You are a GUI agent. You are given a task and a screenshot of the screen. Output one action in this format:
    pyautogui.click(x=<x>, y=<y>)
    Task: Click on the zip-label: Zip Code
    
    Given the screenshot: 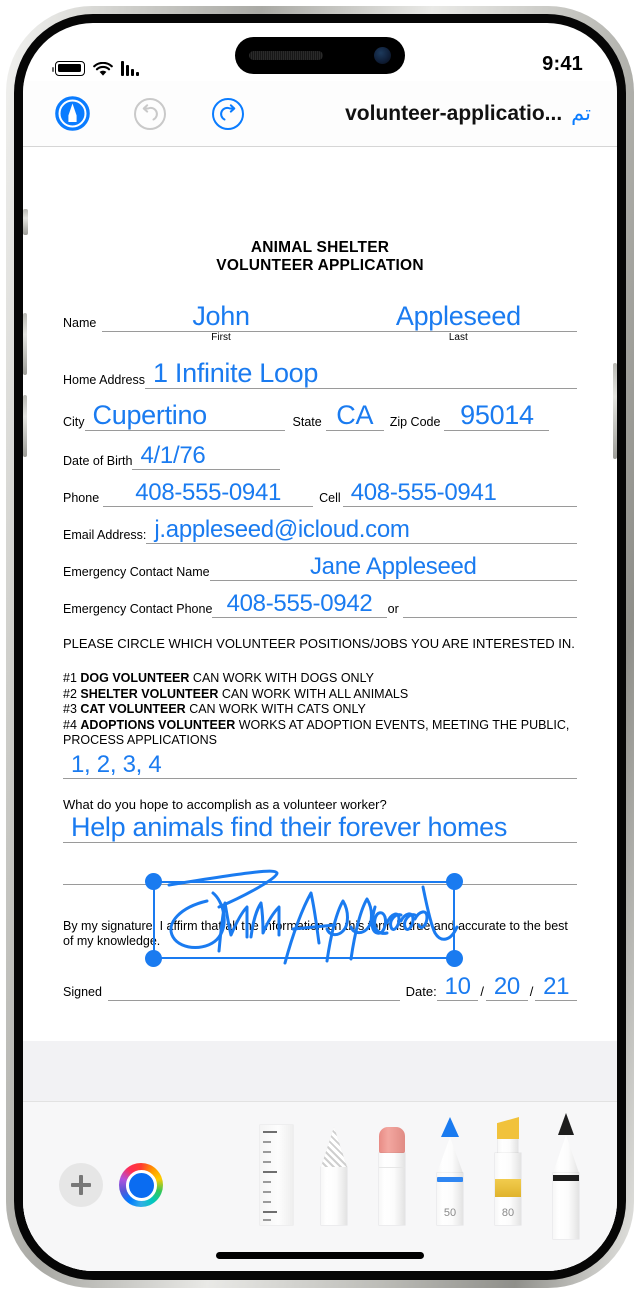 What is the action you would take?
    pyautogui.click(x=415, y=422)
    